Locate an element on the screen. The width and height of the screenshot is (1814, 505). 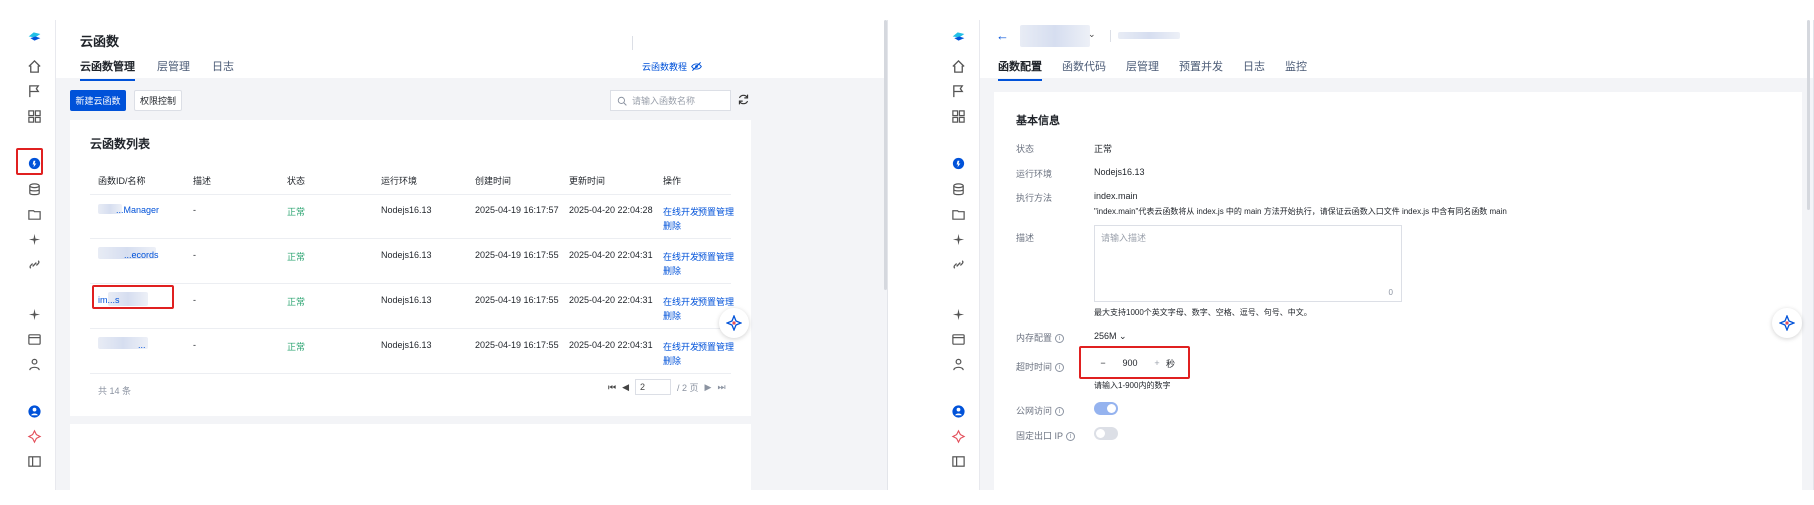
row-updated: 2025-04-20 22:04:28 is located at coordinates (611, 210).